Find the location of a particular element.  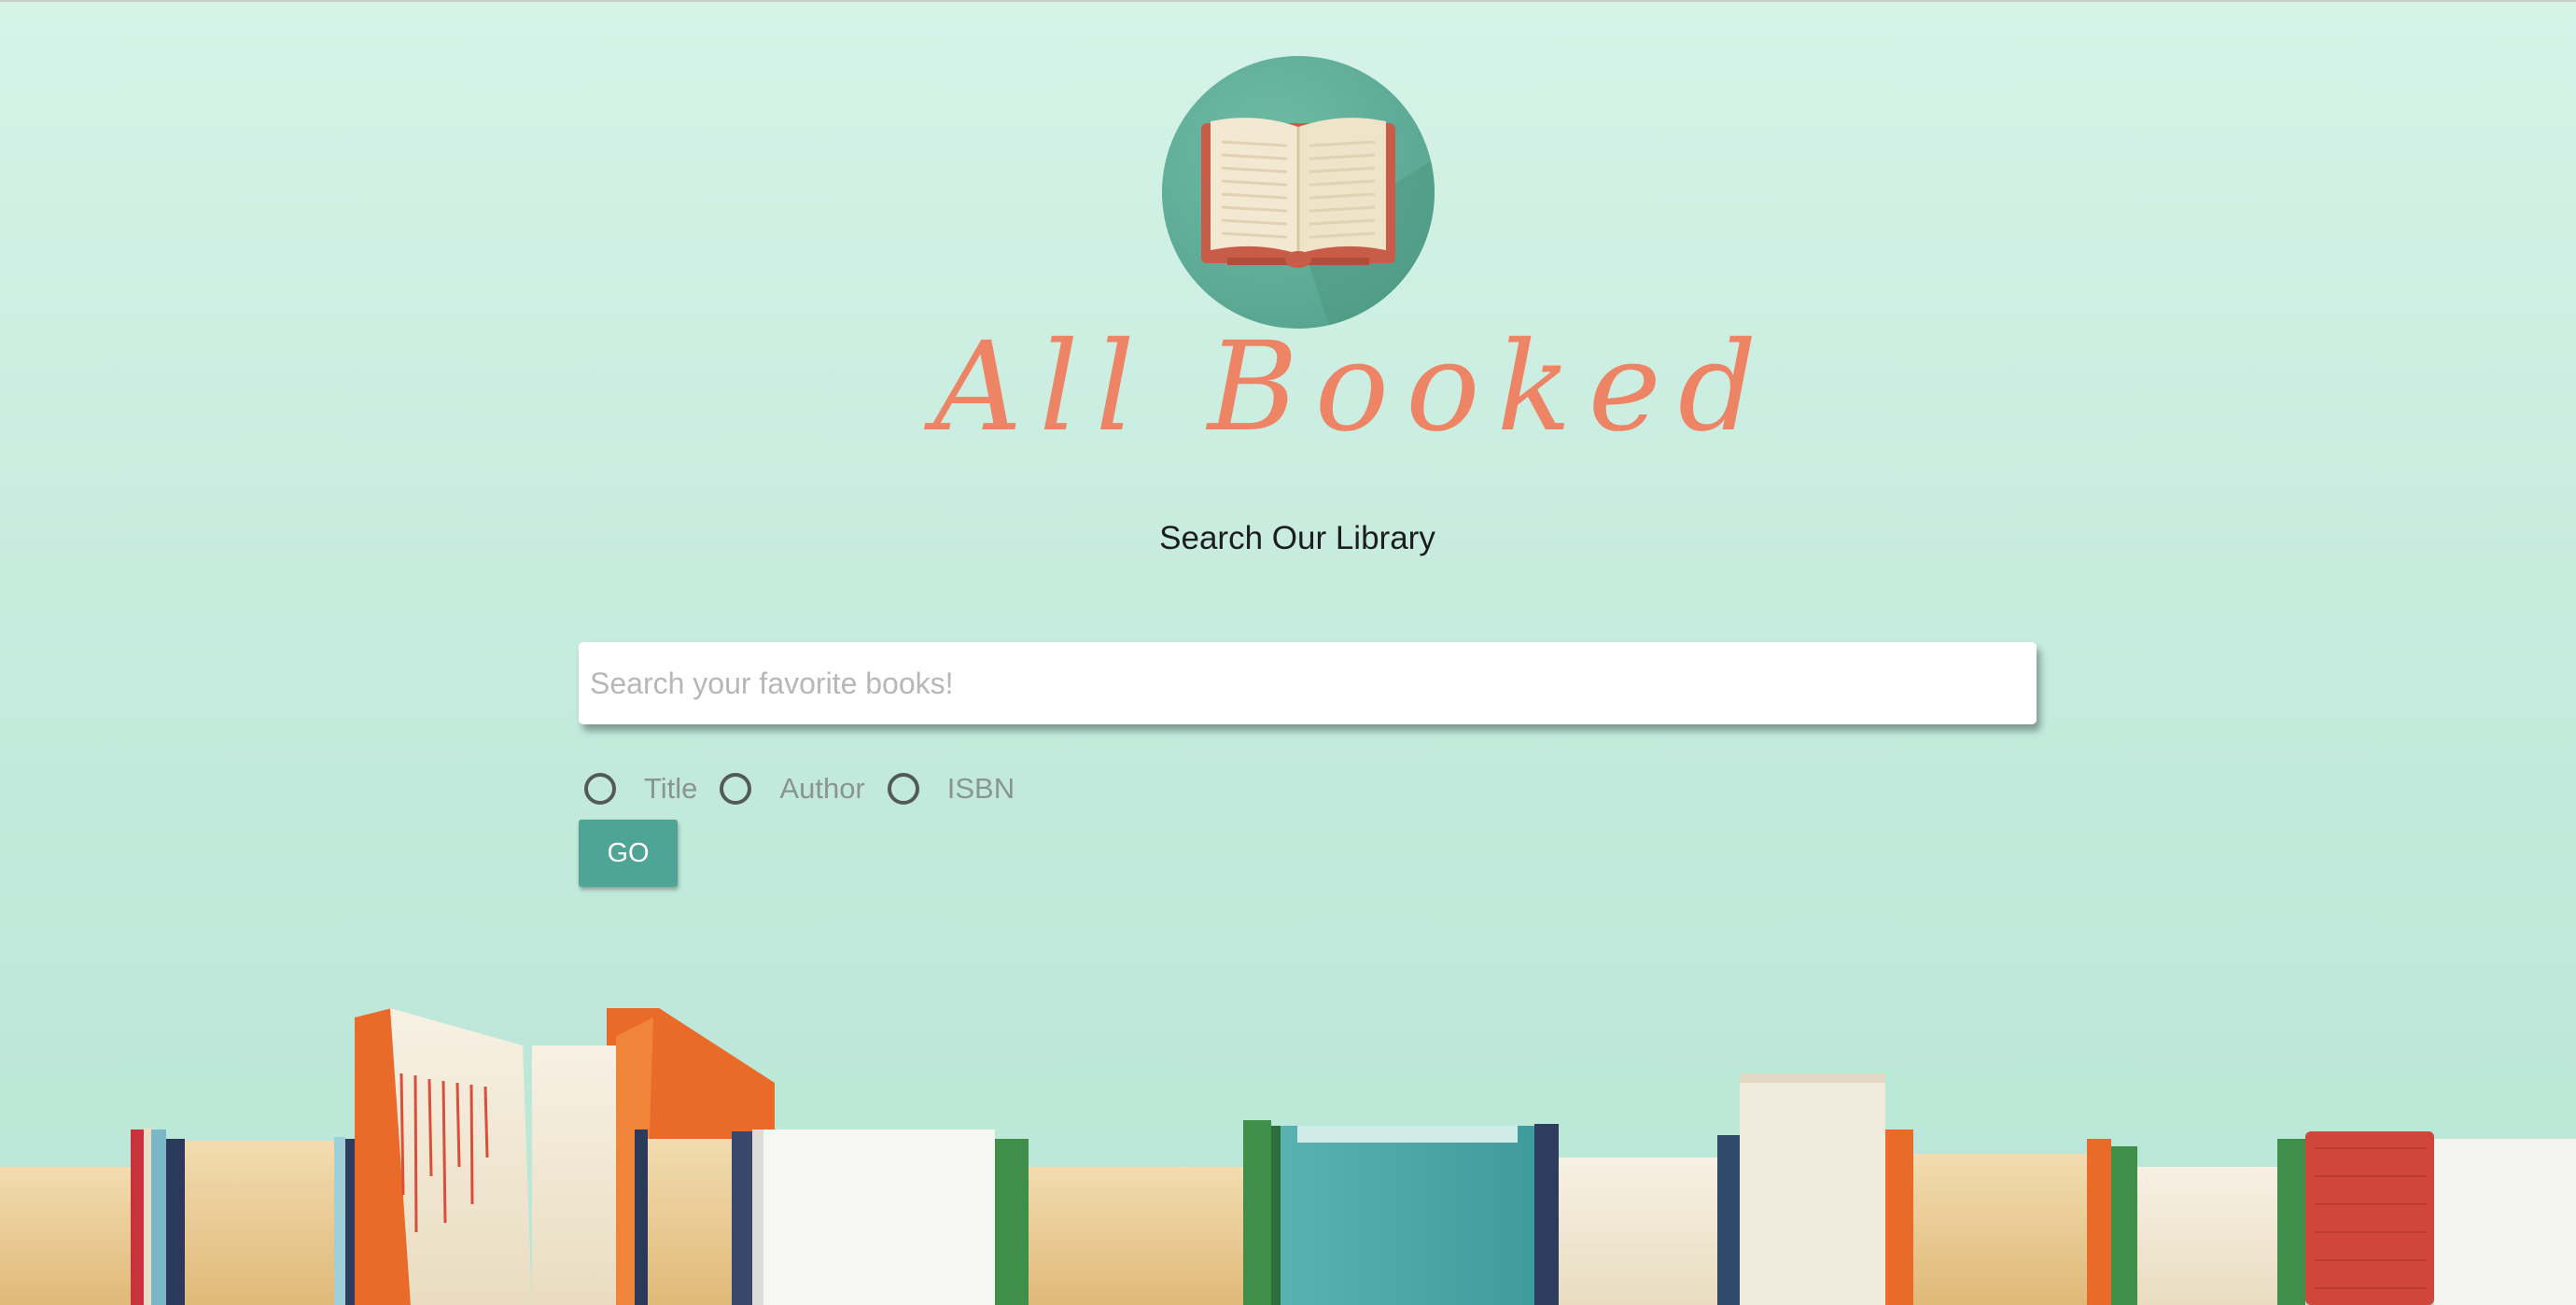

brand-name: All Booked is located at coordinates (1353, 387).